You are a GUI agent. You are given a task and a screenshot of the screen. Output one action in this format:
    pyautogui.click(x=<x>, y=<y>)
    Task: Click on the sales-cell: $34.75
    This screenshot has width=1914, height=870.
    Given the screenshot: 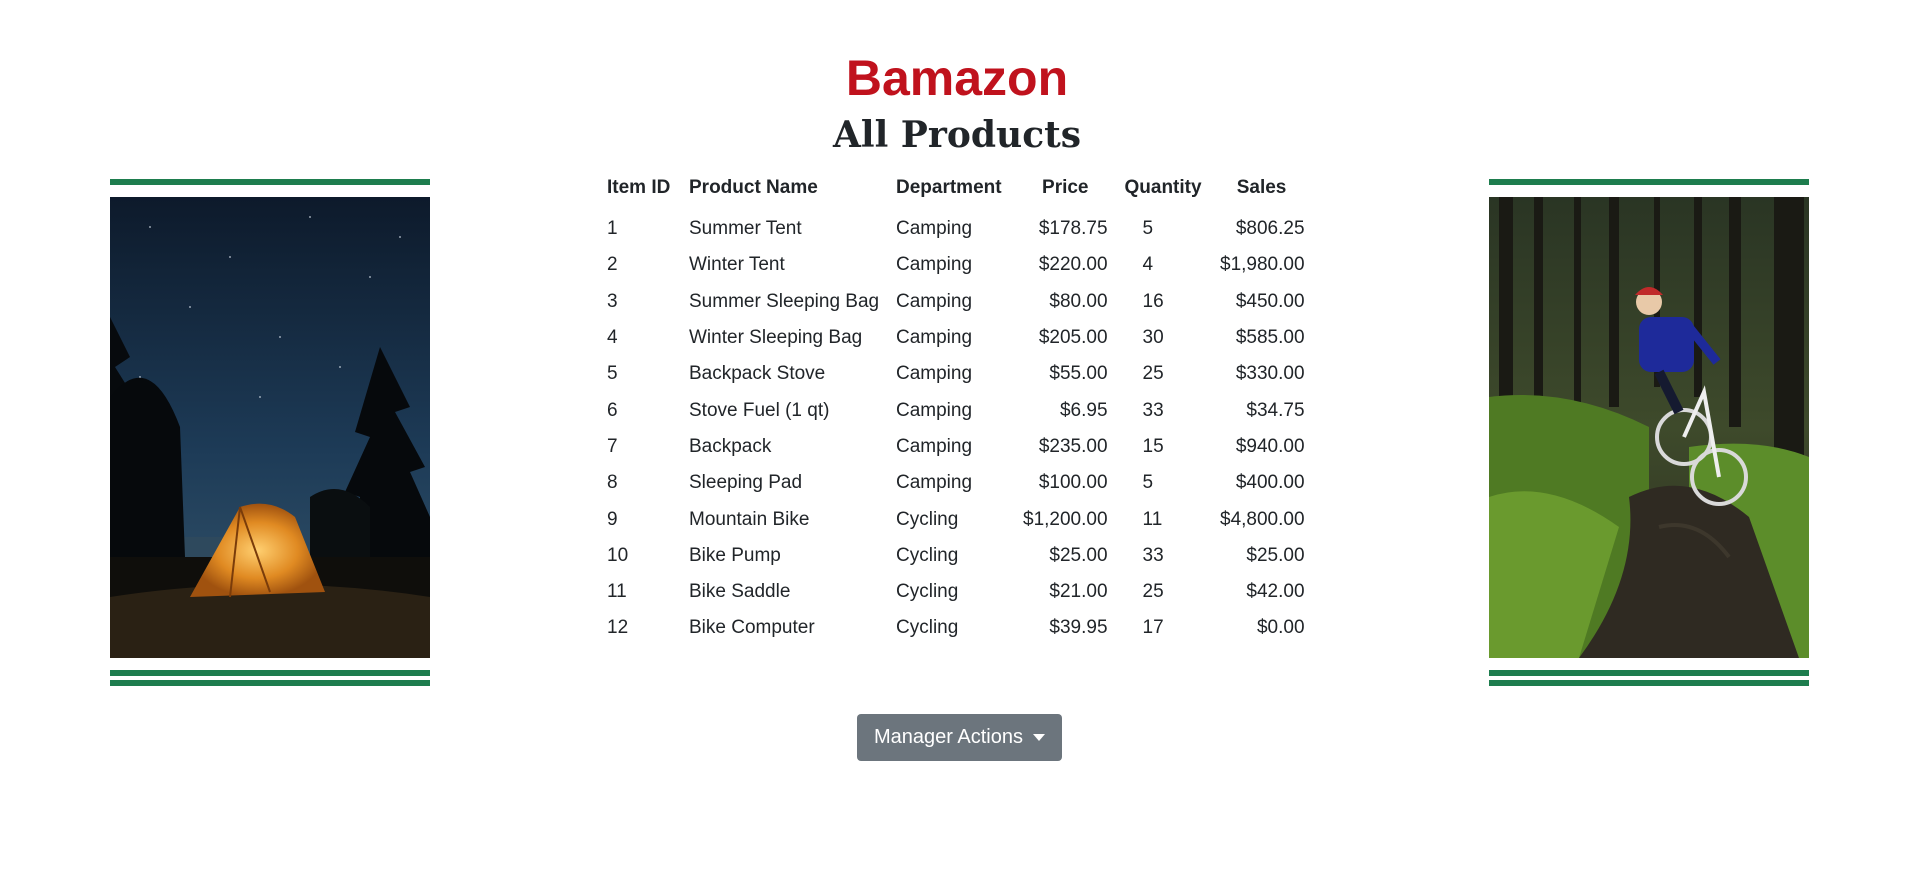 What is the action you would take?
    pyautogui.click(x=1275, y=410)
    